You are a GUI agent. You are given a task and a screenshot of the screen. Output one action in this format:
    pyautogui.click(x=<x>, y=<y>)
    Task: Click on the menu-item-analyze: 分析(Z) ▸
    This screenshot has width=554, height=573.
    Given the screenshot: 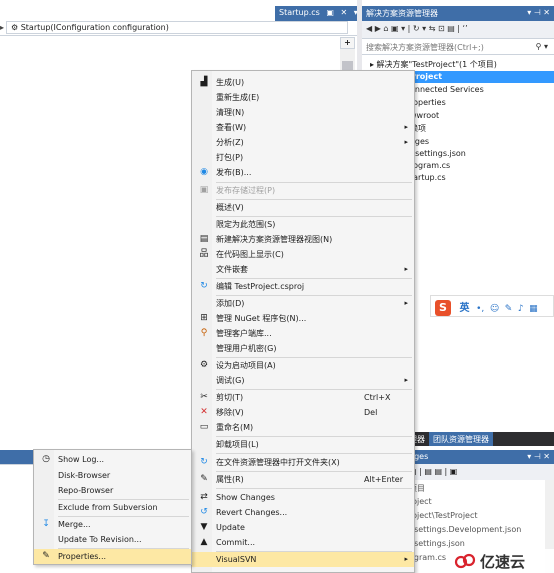 What is the action you would take?
    pyautogui.click(x=303, y=142)
    